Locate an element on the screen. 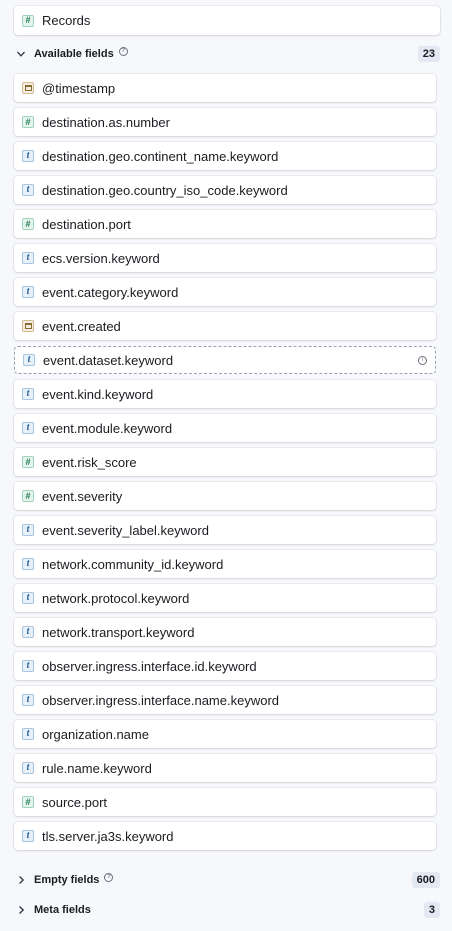  chevron-down-icon is located at coordinates (21, 54).